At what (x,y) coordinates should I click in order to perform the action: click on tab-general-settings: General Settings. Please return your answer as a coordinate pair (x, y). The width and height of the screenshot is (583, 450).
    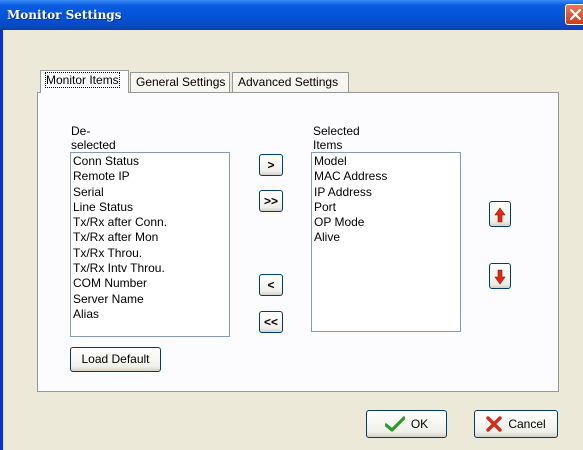
    Looking at the image, I should click on (180, 82).